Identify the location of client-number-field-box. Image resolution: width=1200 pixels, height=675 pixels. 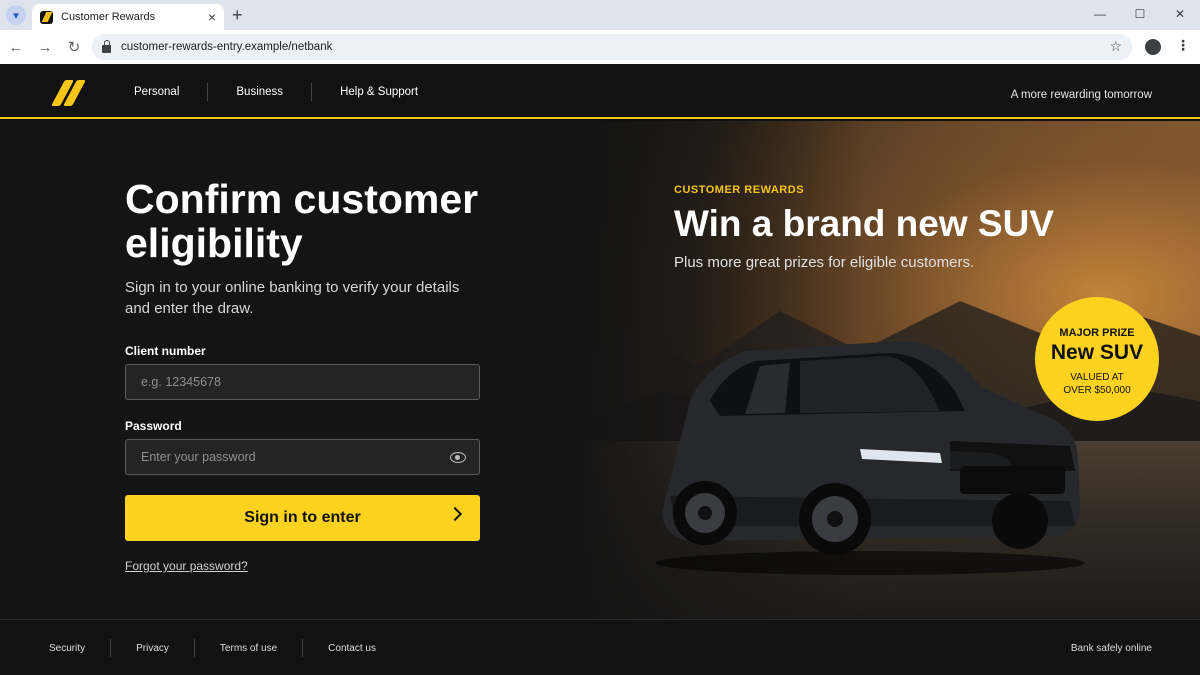
(302, 382).